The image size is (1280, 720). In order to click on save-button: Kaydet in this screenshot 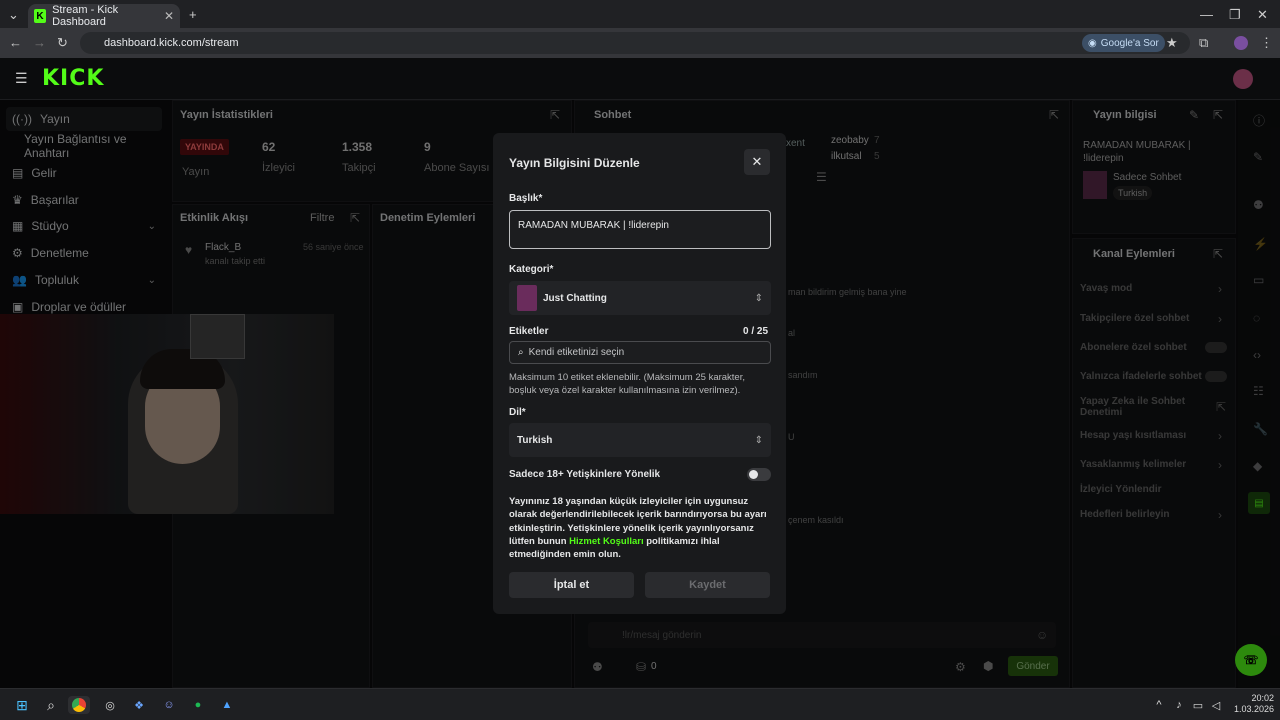, I will do `click(707, 585)`.